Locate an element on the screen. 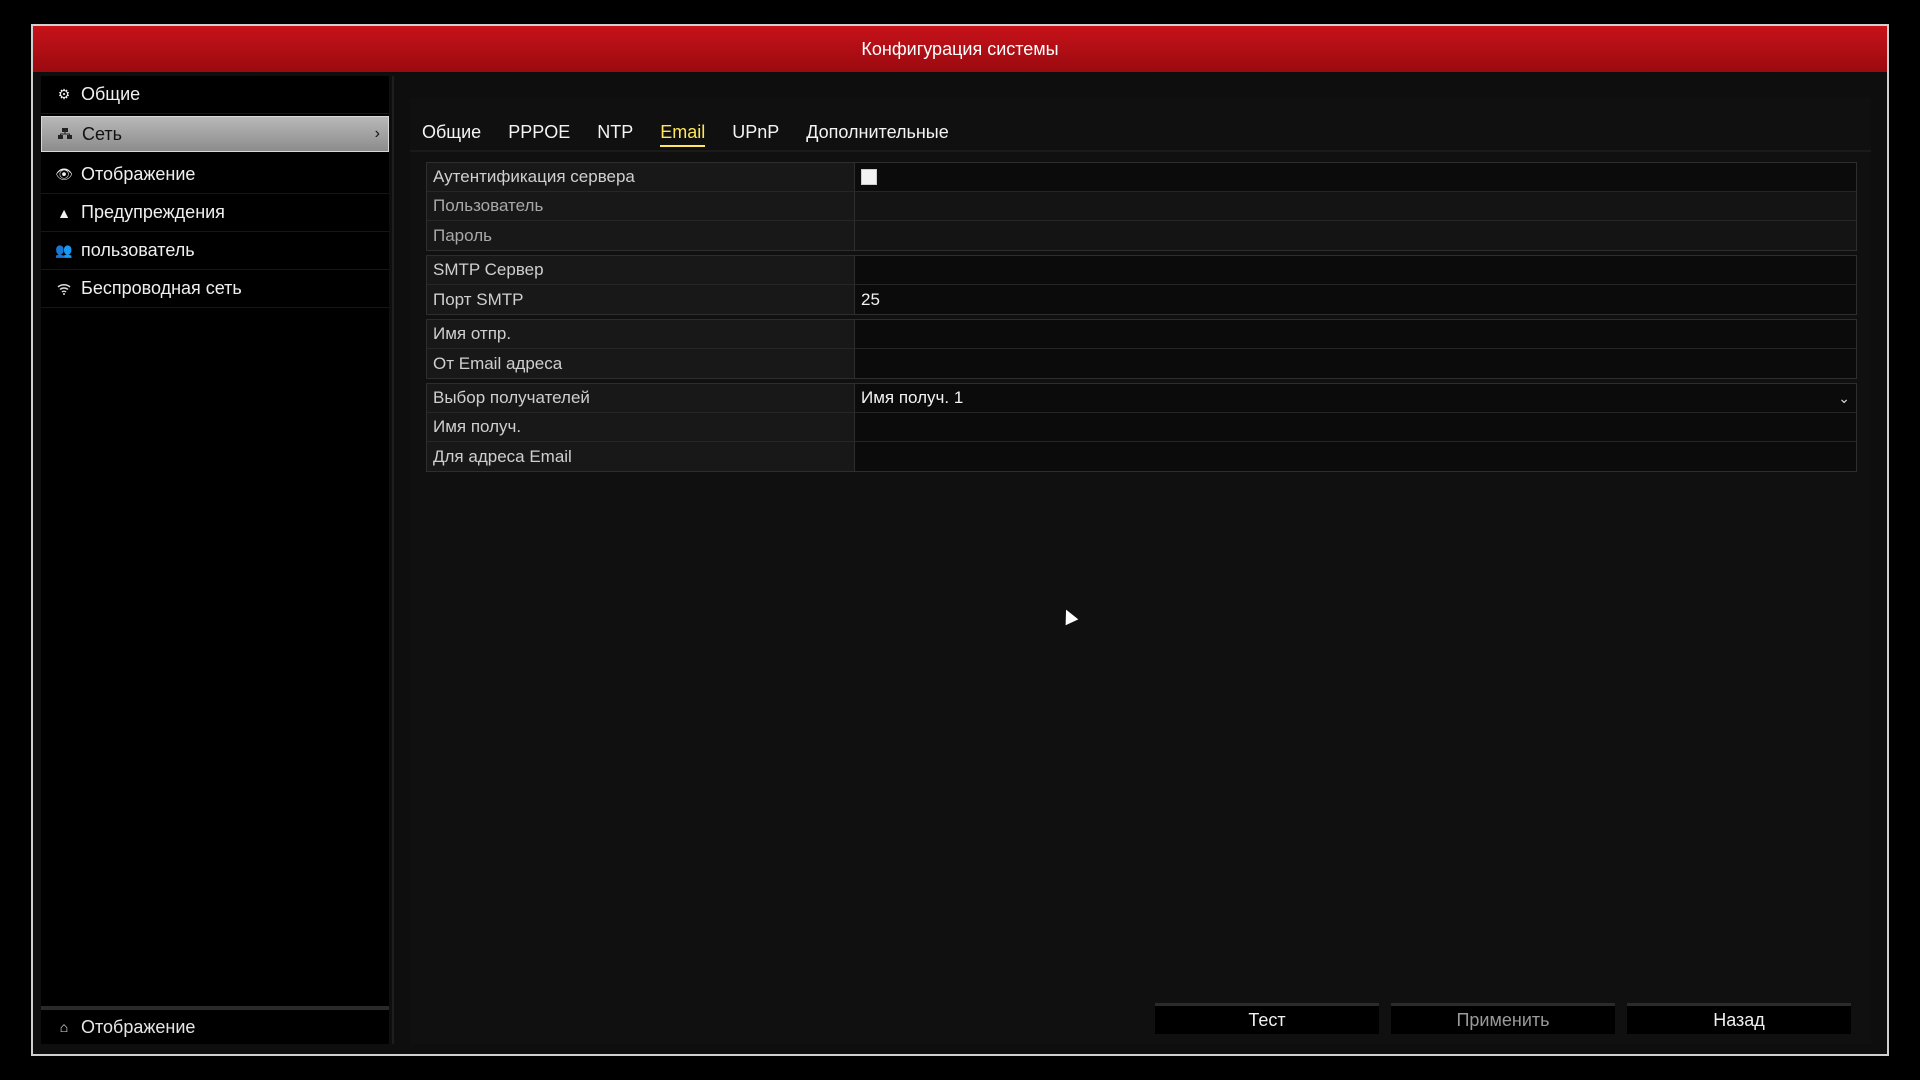 This screenshot has width=1920, height=1080. recipient-select-label: Выбор получателей is located at coordinates (641, 398).